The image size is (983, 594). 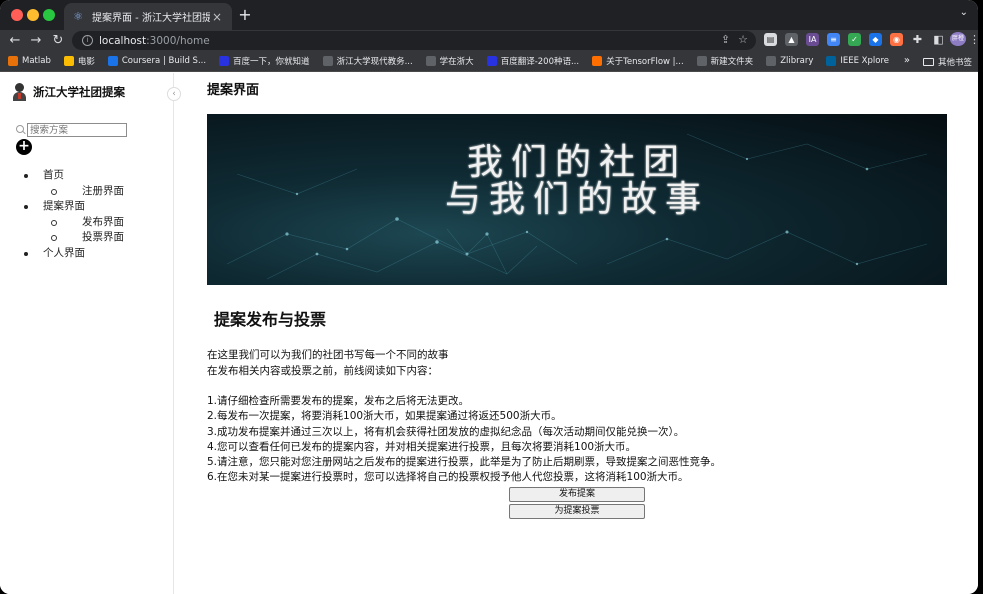 I want to click on nav-item-vote: 投票界面, so click(x=74, y=238).